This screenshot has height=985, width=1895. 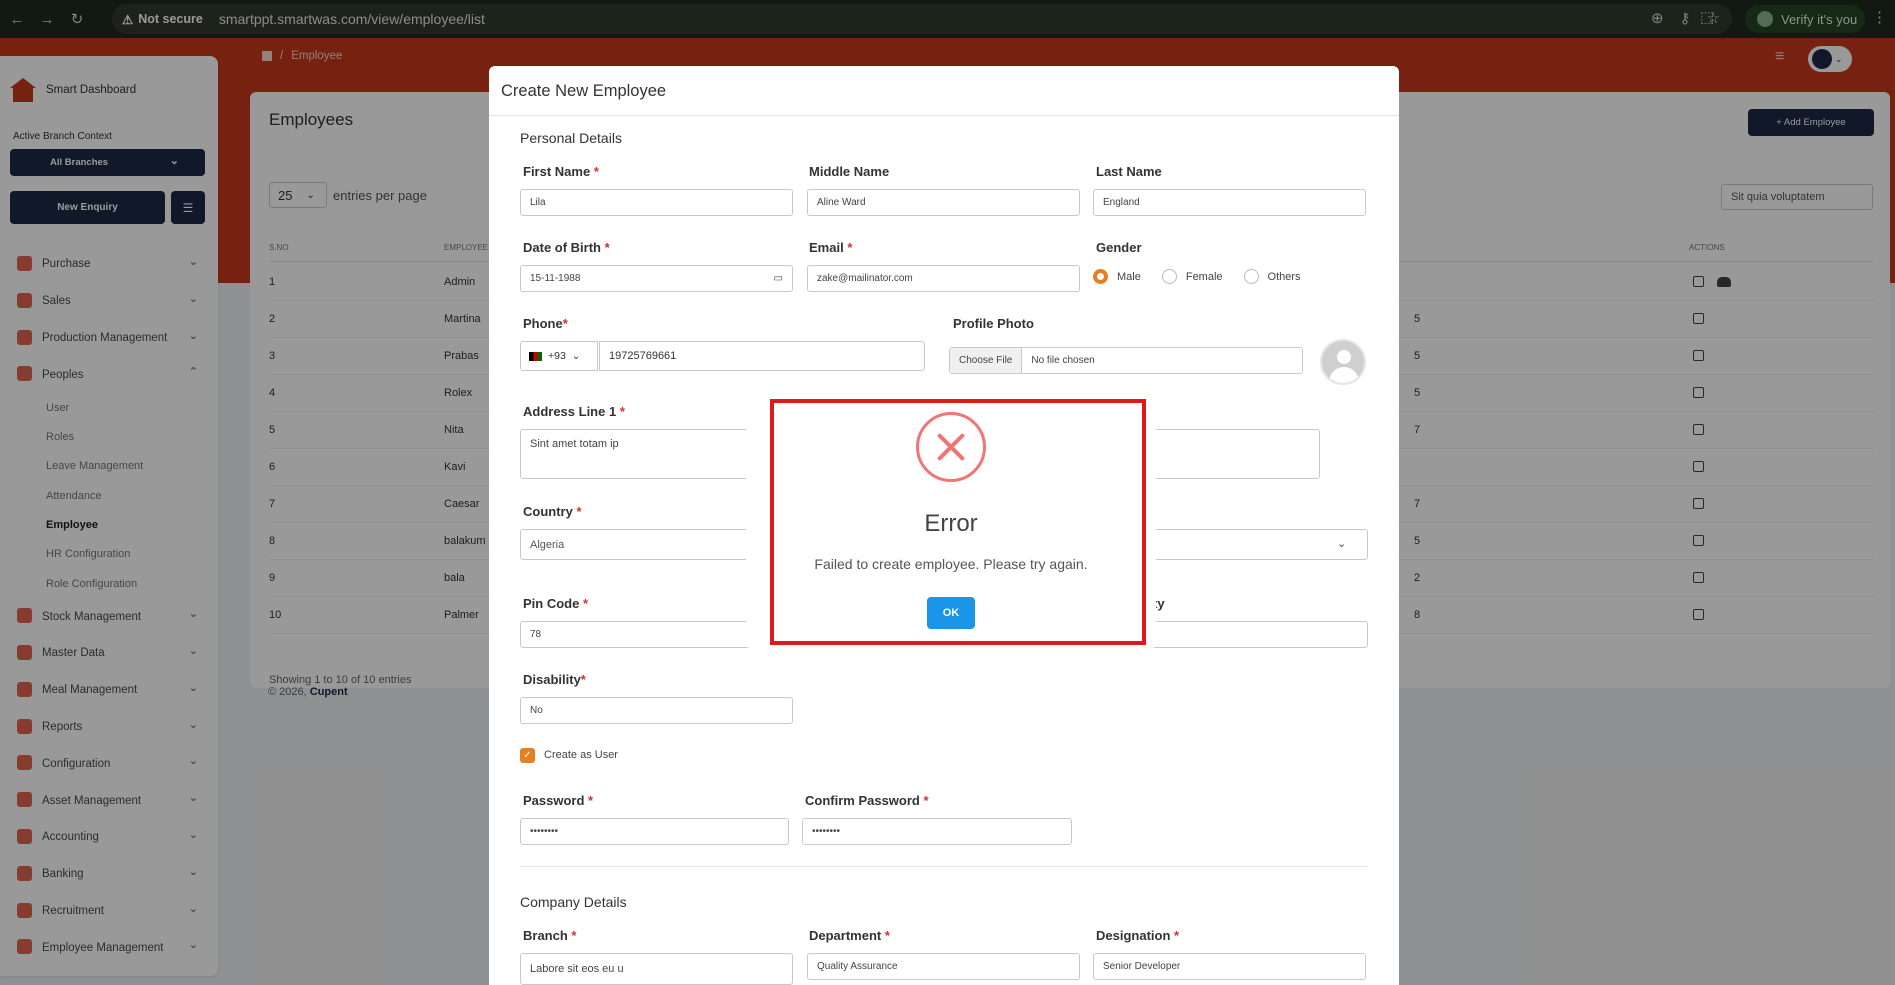 I want to click on middle-name-field: Aline Ward, so click(x=943, y=202).